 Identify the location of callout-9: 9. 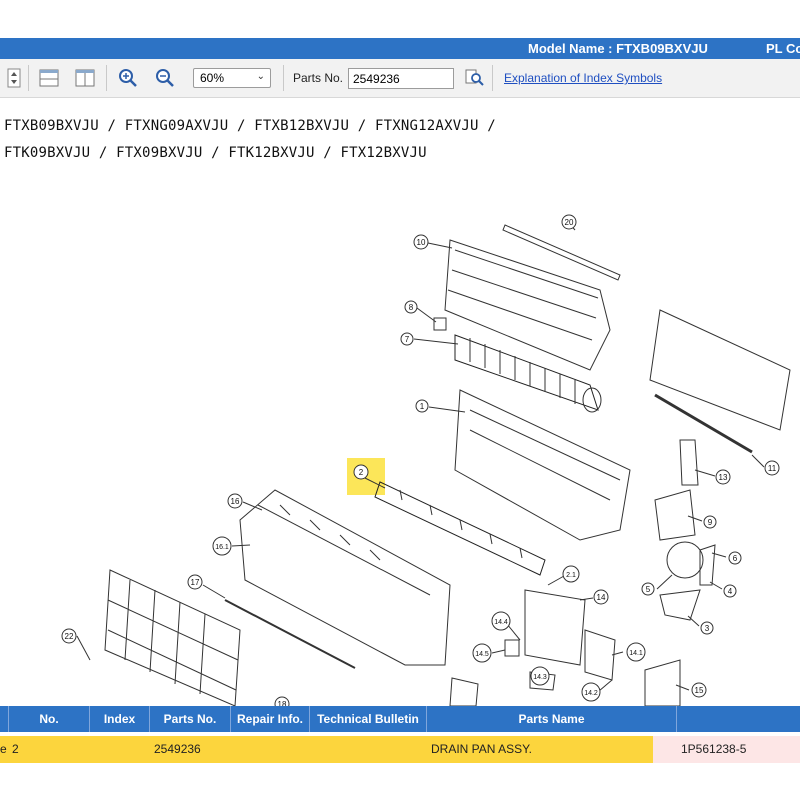
(710, 522).